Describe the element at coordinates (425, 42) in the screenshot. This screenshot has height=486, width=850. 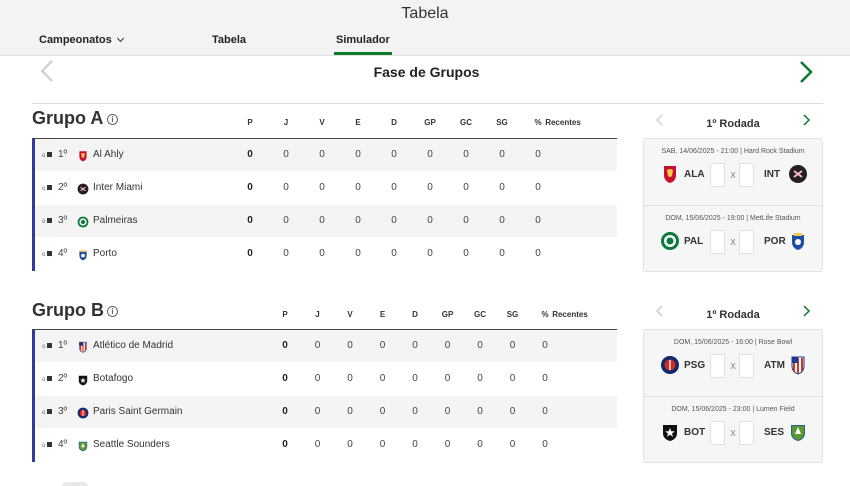
I see `nav-bar: Campeonatos Tabela Simulador` at that location.